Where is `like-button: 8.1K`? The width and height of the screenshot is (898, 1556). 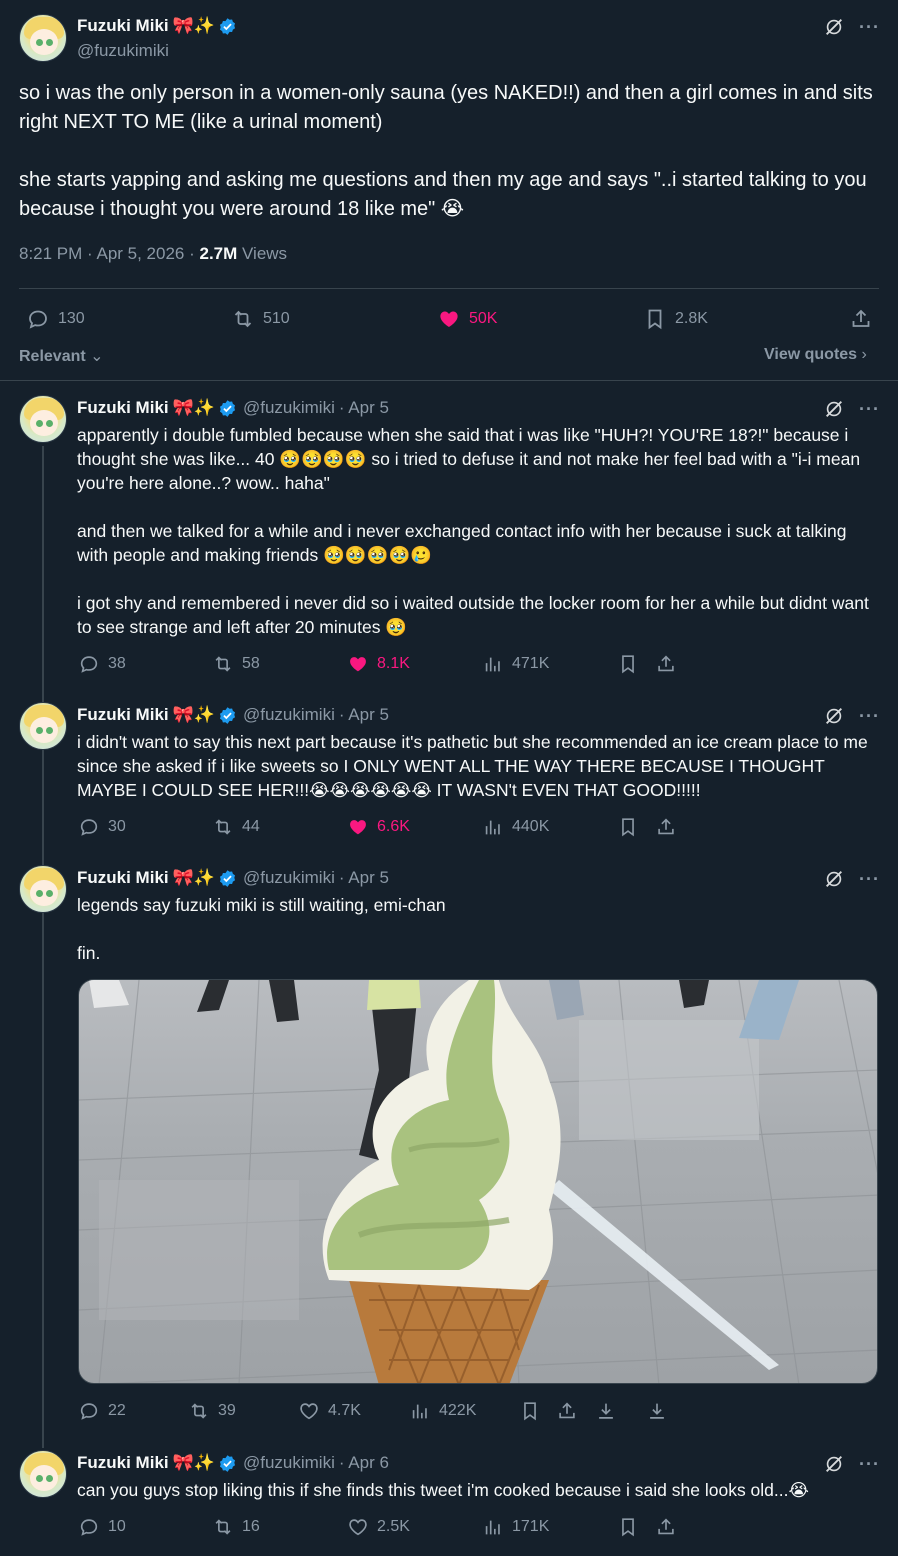
like-button: 8.1K is located at coordinates (378, 664).